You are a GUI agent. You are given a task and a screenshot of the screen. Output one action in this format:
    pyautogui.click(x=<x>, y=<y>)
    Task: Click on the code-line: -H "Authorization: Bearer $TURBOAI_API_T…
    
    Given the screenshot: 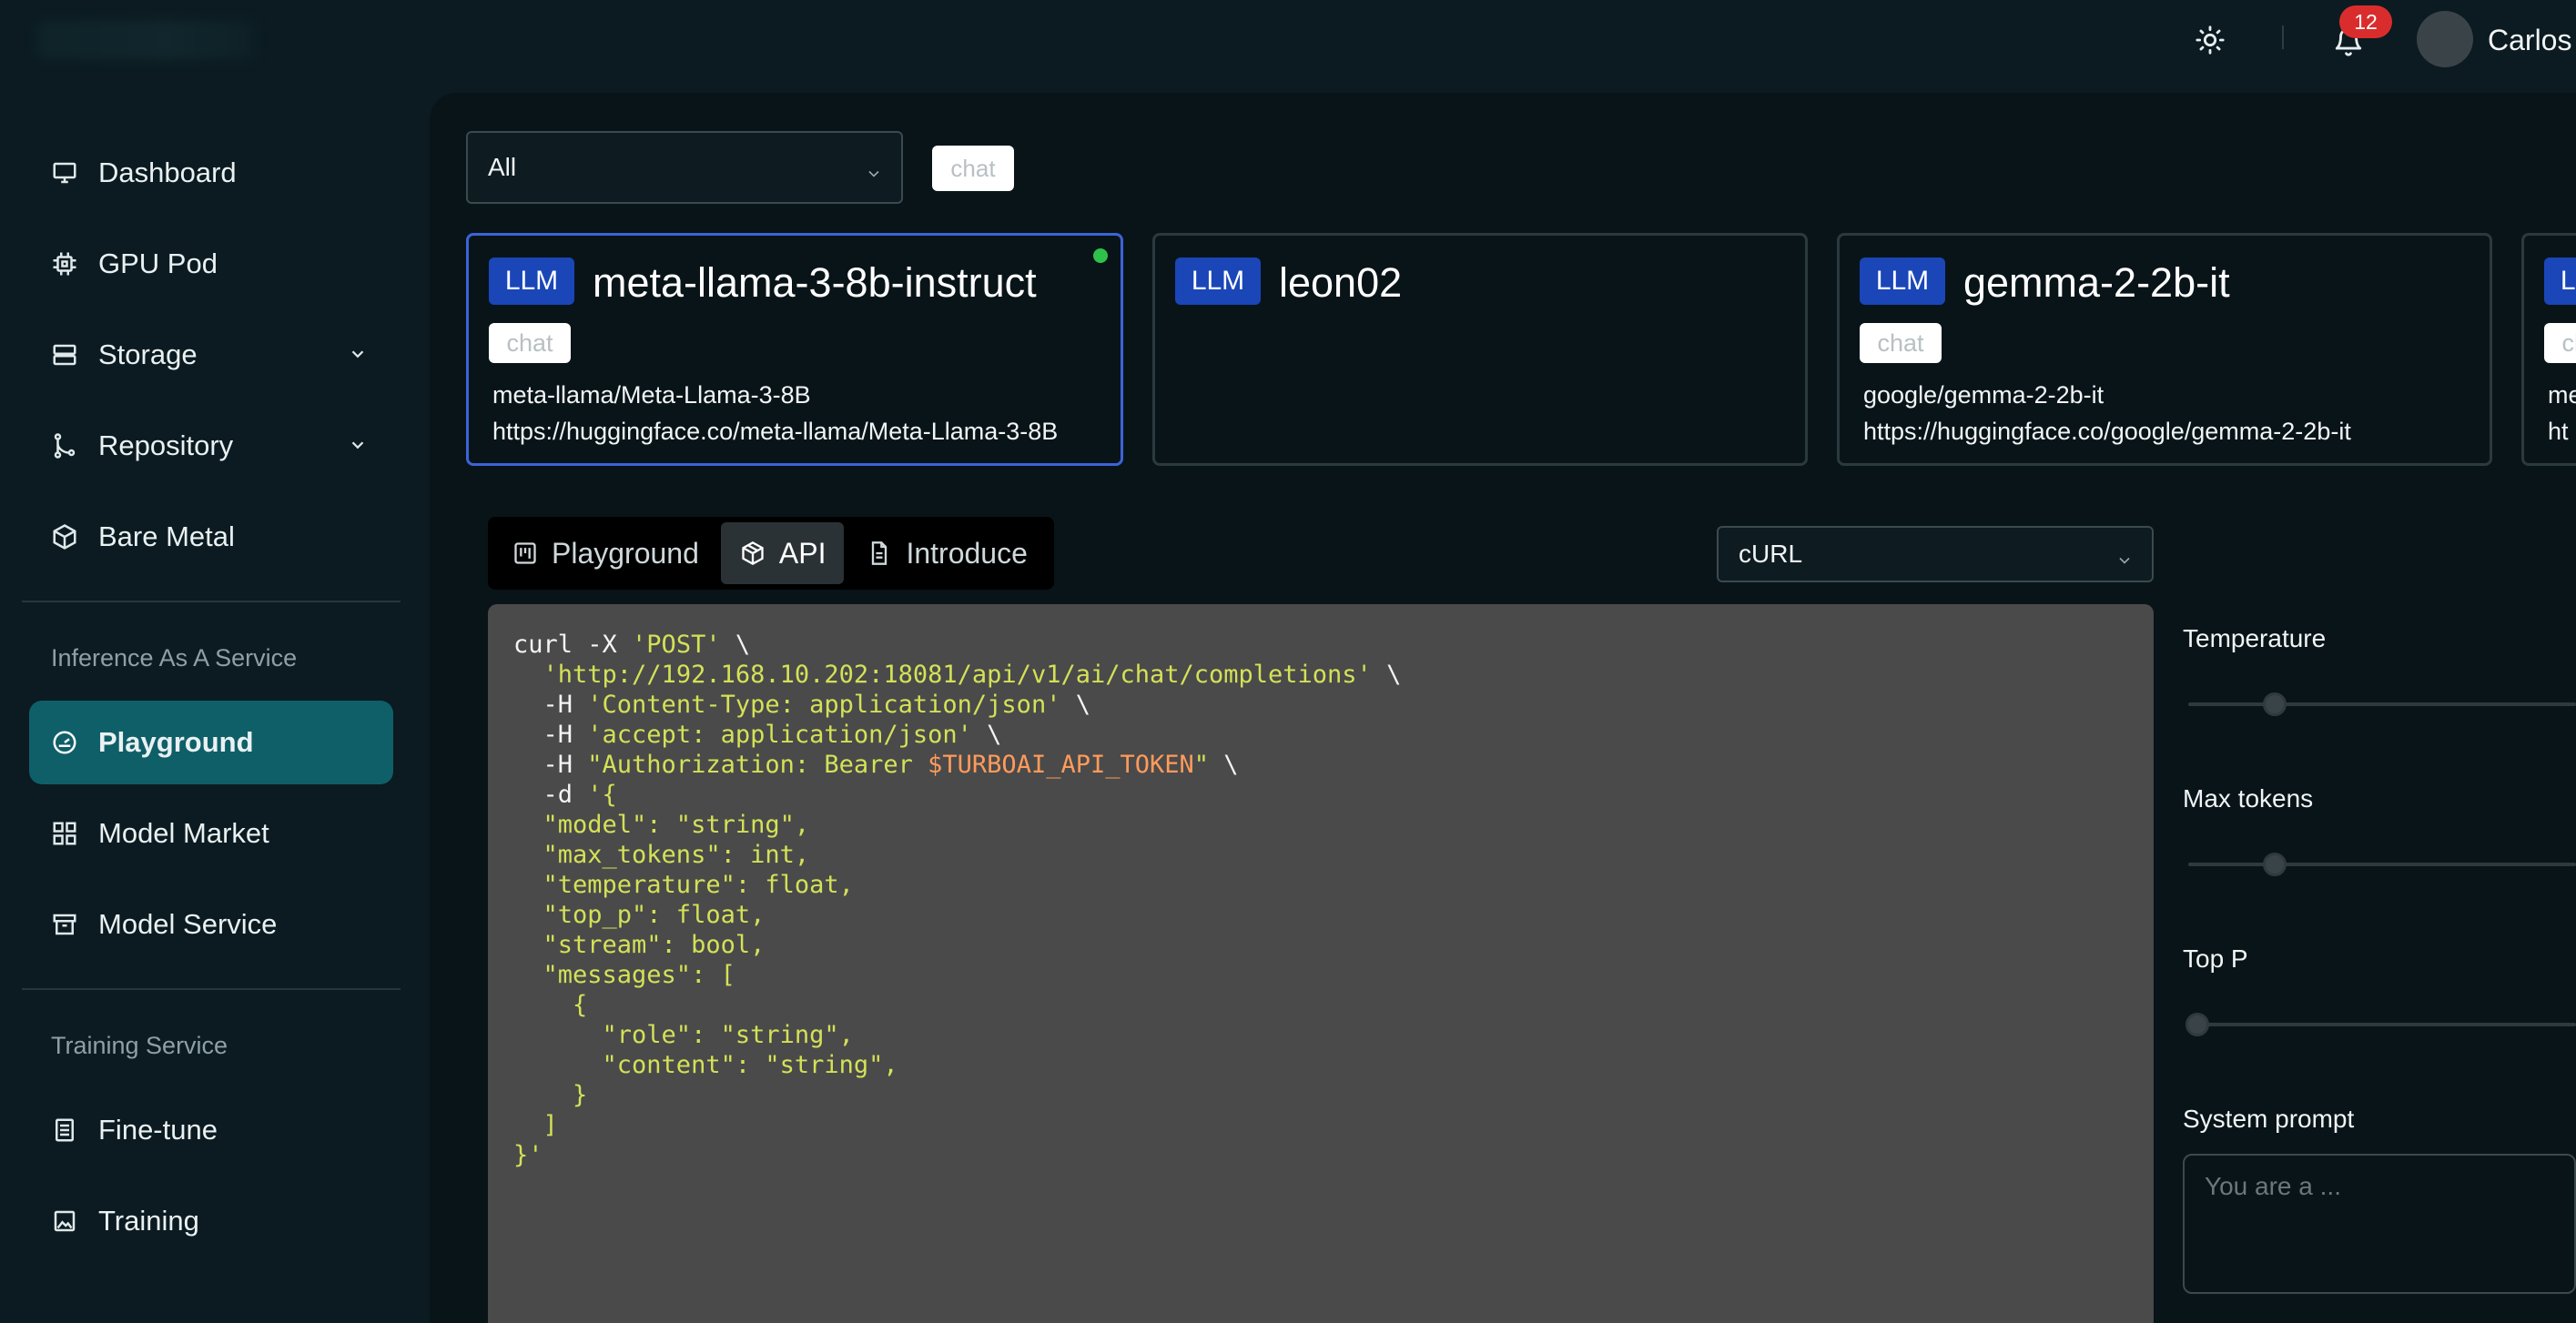 What is the action you would take?
    pyautogui.click(x=876, y=765)
    